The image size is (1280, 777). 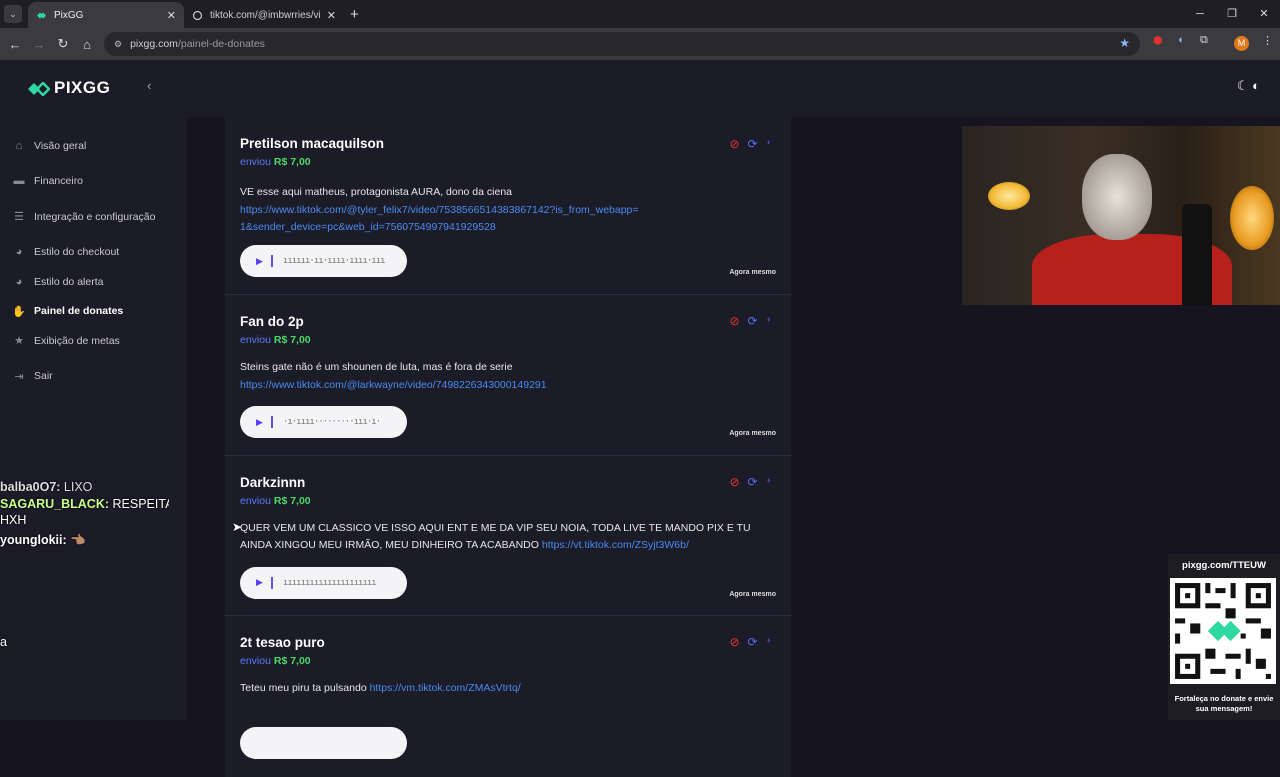 What do you see at coordinates (1124, 43) in the screenshot?
I see `bookmark-star-icon: ★` at bounding box center [1124, 43].